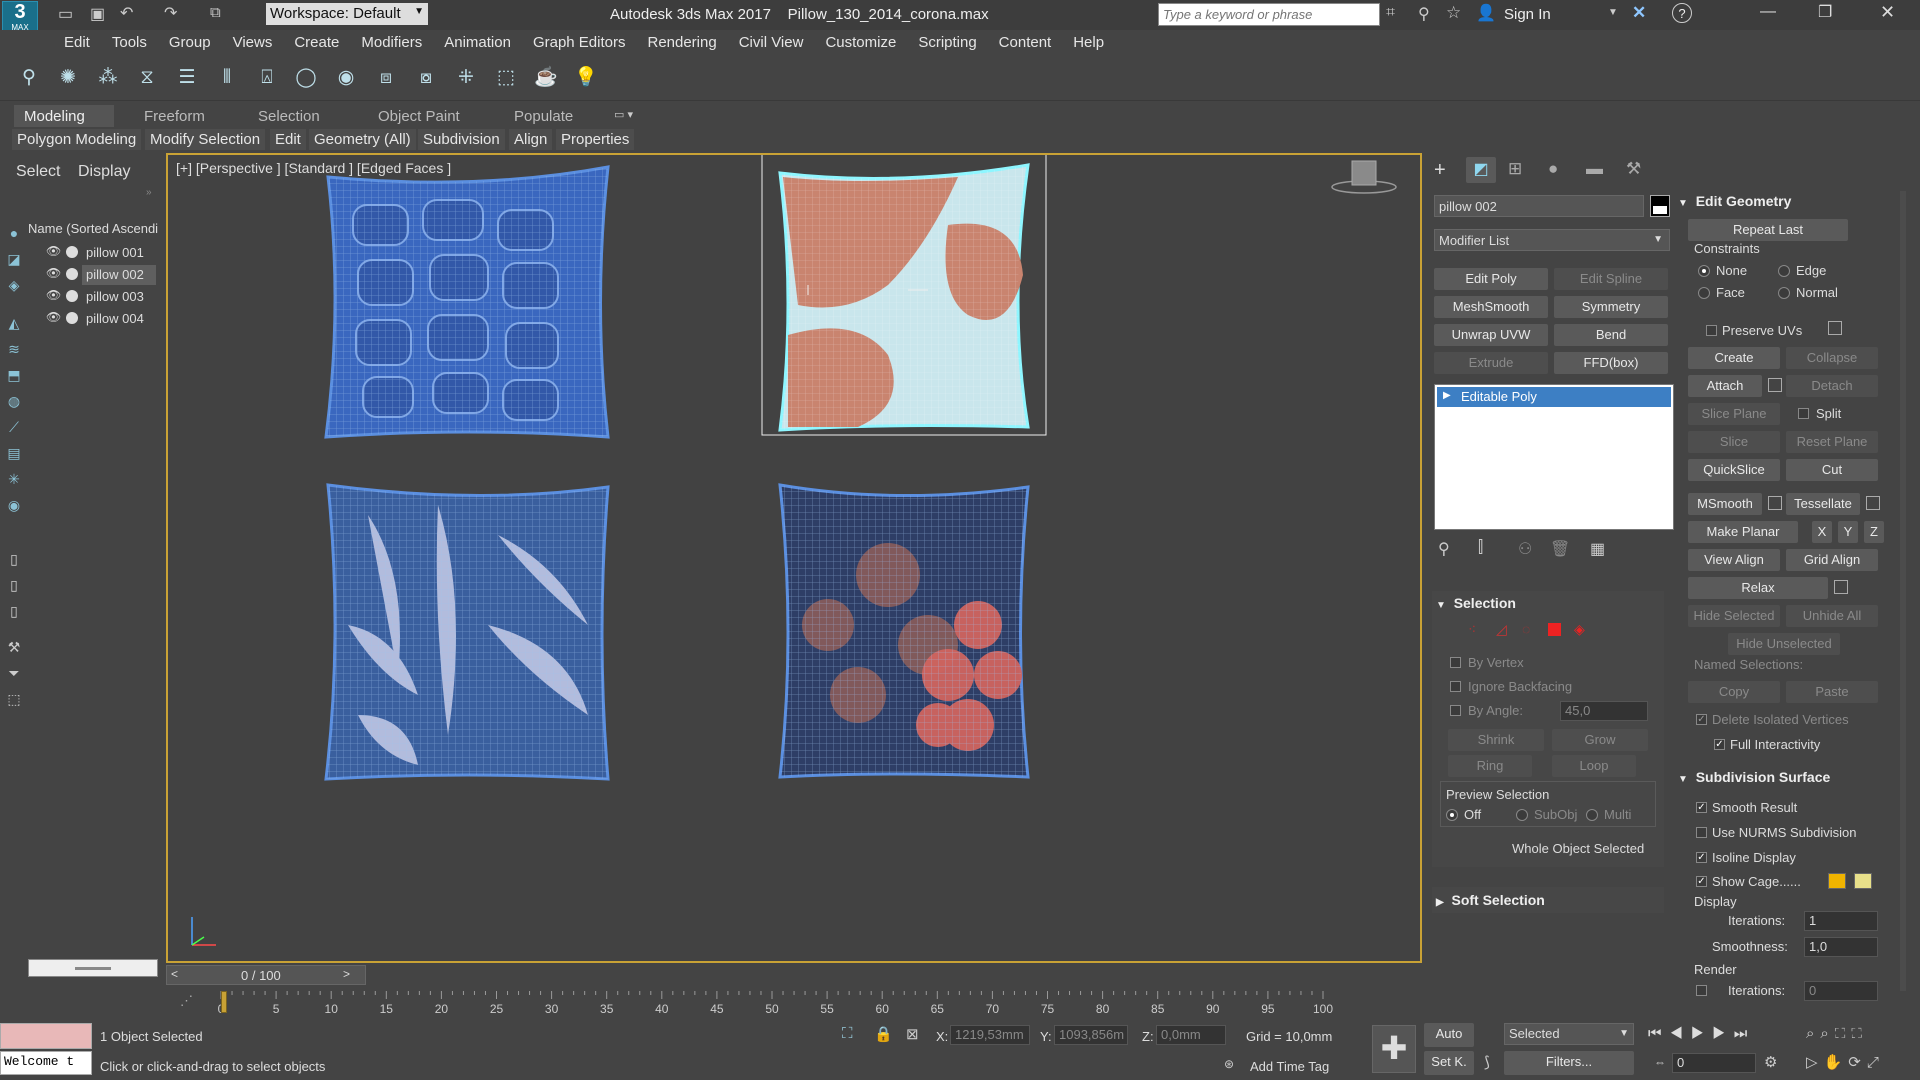 The height and width of the screenshot is (1080, 1920). I want to click on key-mode-dropdown: Selected ▼, so click(1569, 1034).